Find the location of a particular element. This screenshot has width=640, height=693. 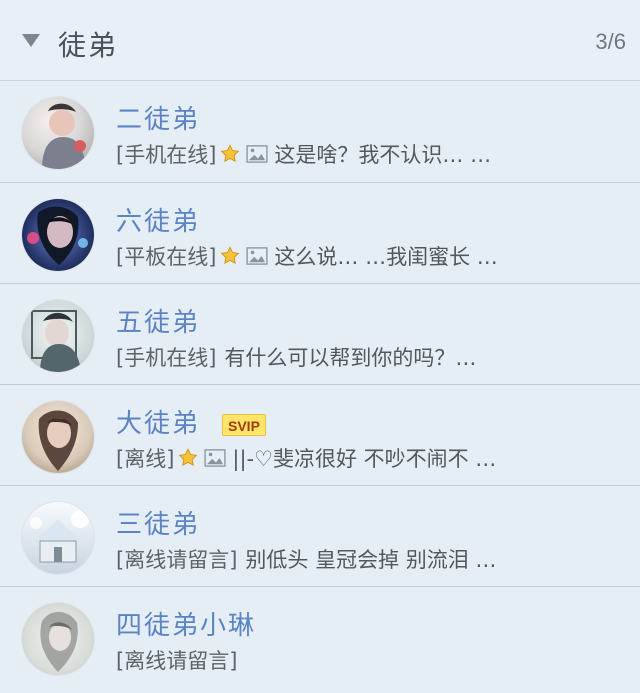

status-text: [离线] is located at coordinates (145, 459).